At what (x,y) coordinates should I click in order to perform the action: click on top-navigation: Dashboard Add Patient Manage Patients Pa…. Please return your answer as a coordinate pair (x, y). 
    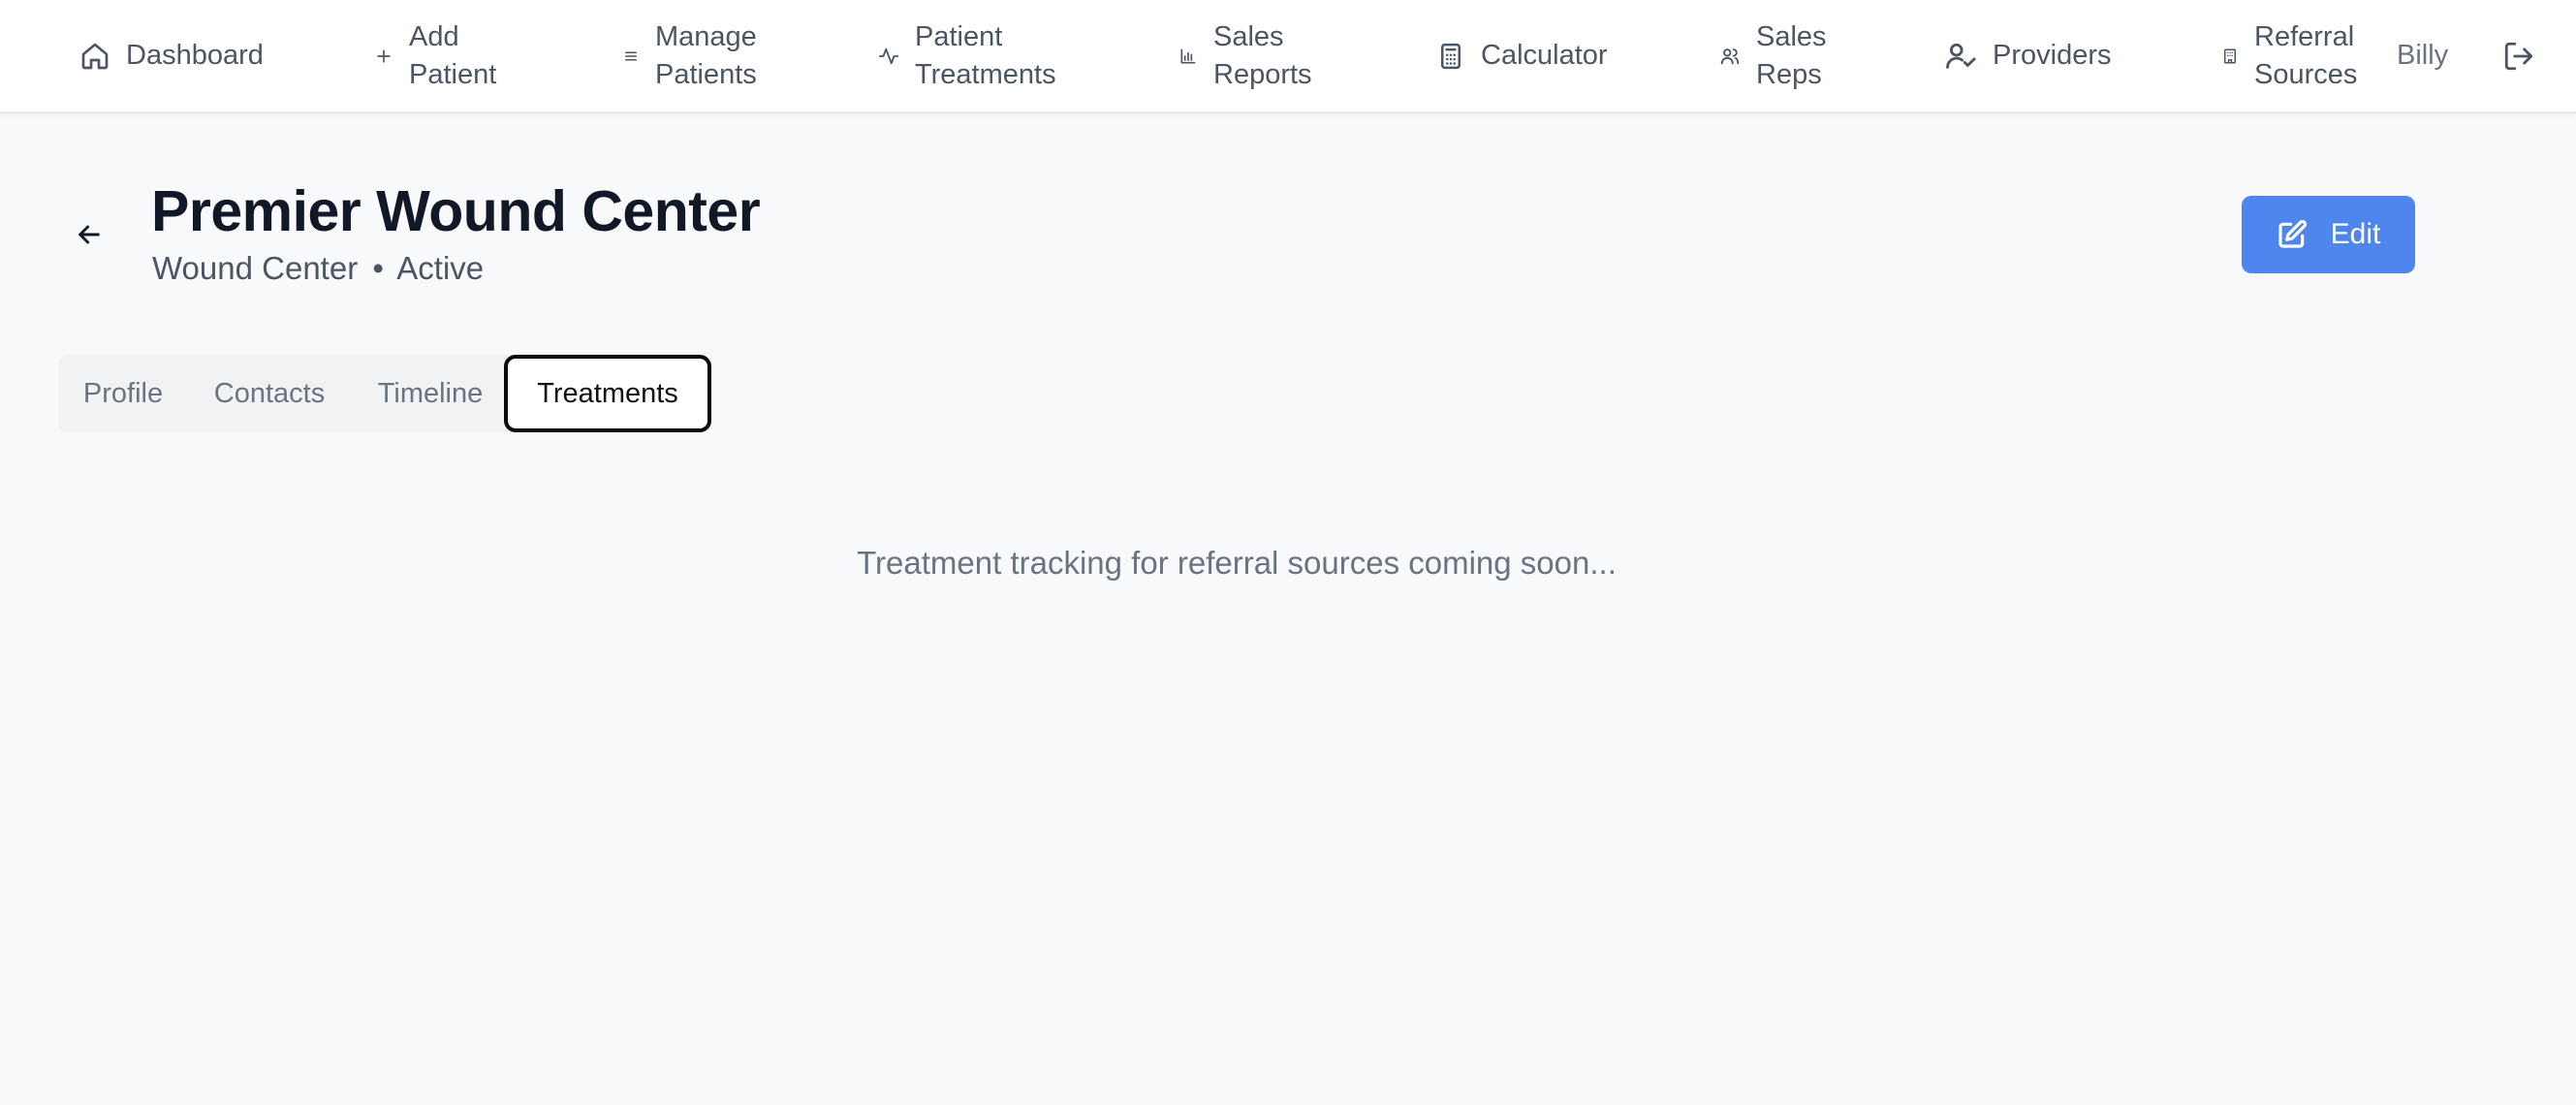
    Looking at the image, I should click on (1288, 57).